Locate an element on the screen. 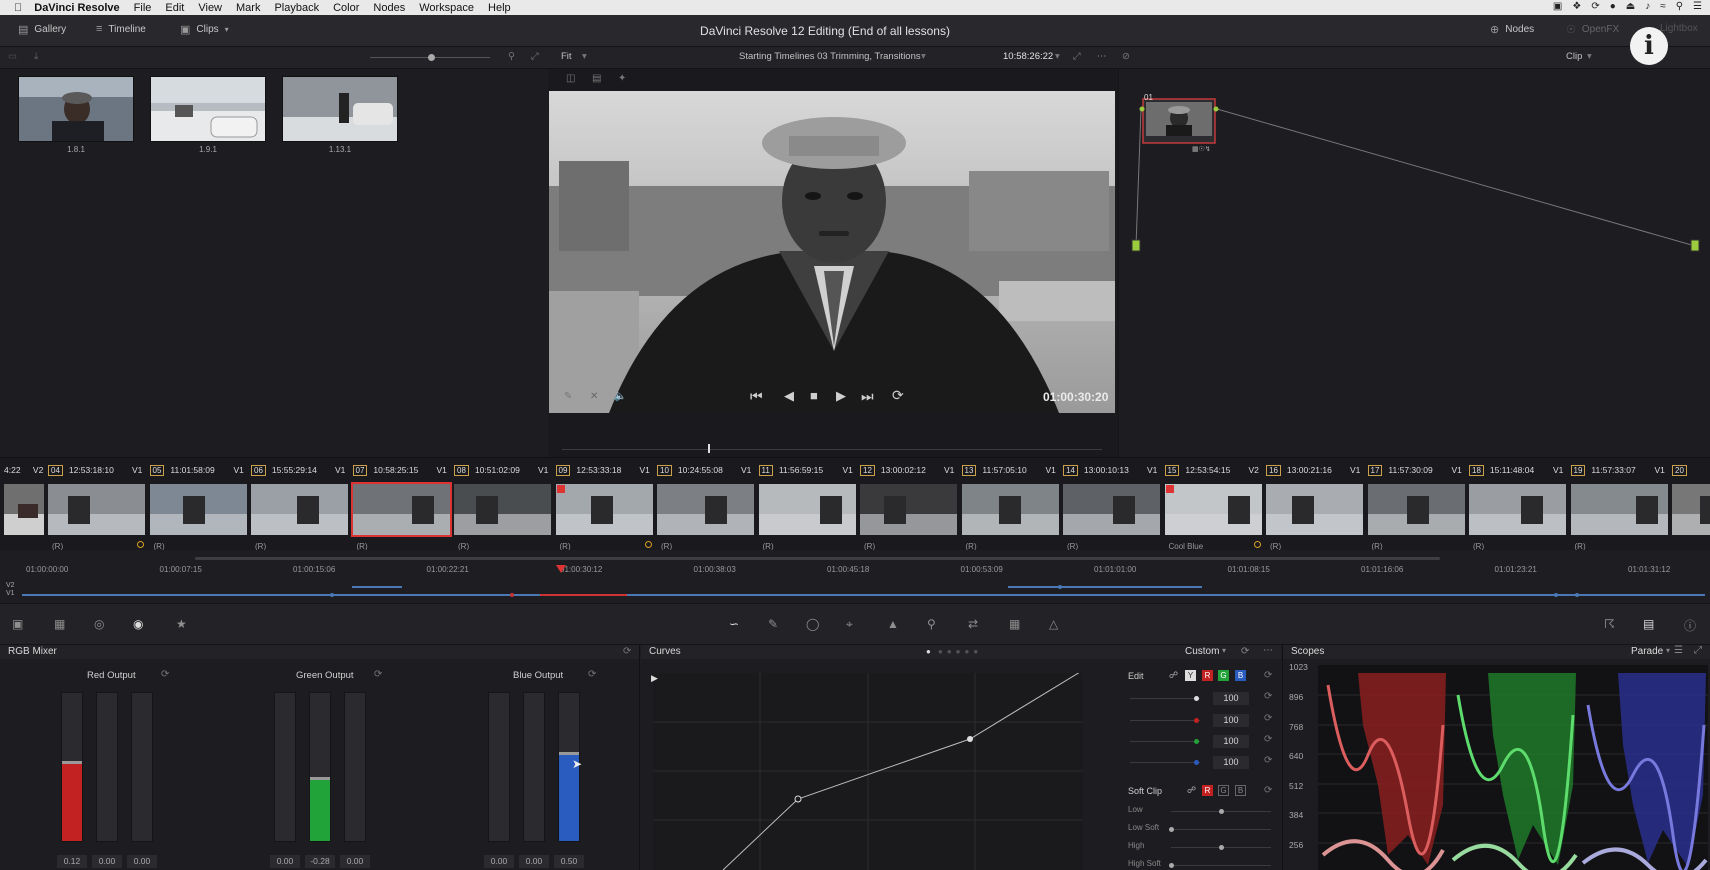 The height and width of the screenshot is (870, 1710). volume-icon: ♪ is located at coordinates (1647, 6).